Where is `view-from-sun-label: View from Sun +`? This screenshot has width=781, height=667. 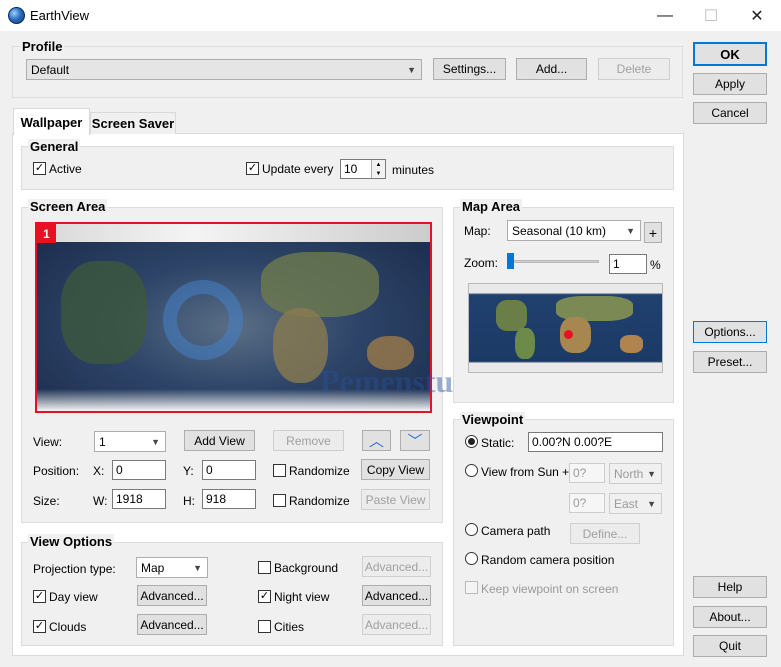
view-from-sun-label: View from Sun + is located at coordinates (525, 472).